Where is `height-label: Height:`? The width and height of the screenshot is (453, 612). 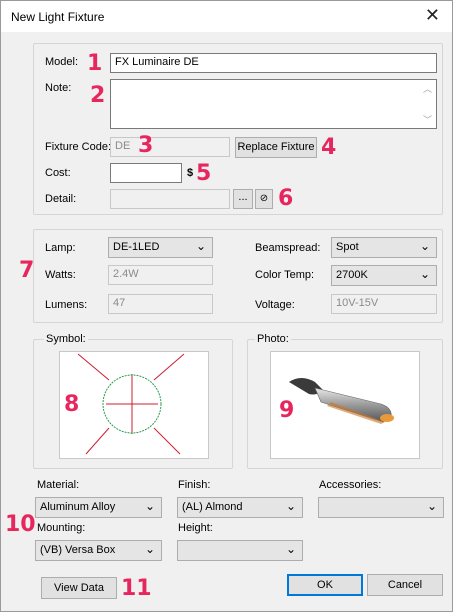
height-label: Height: is located at coordinates (195, 528).